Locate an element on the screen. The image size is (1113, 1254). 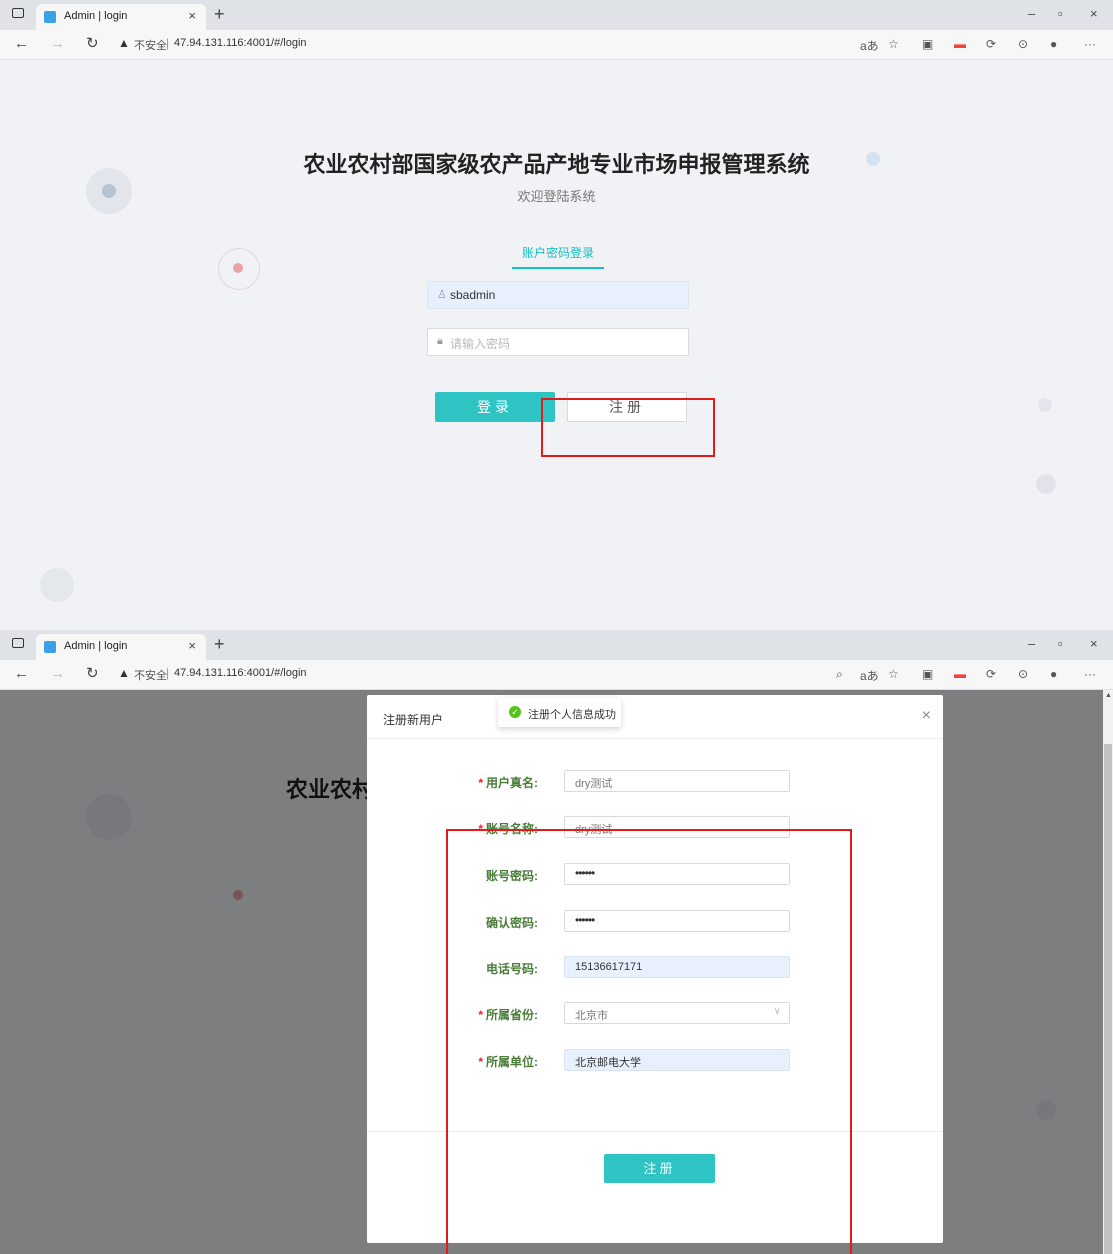
scrollbar-thumb is located at coordinates (1108, 999).